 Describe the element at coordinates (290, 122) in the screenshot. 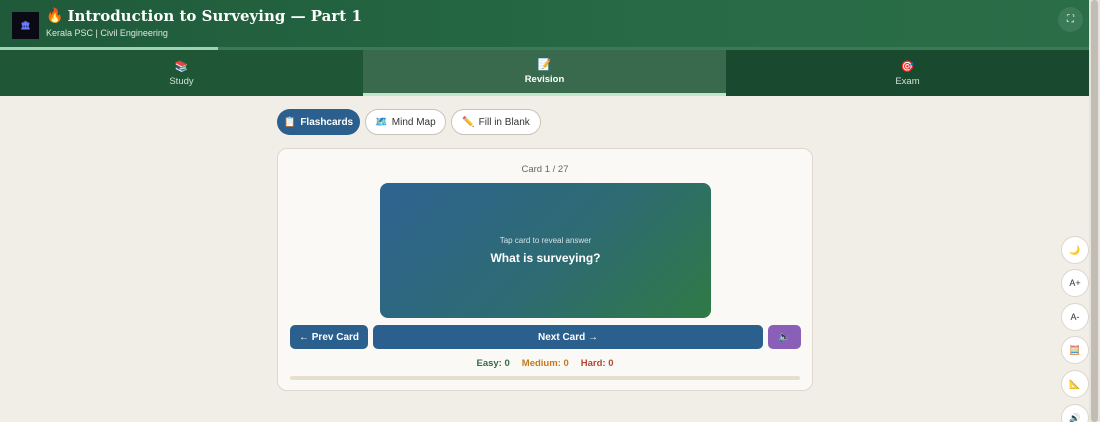

I see `clipboard-icon: 📋` at that location.